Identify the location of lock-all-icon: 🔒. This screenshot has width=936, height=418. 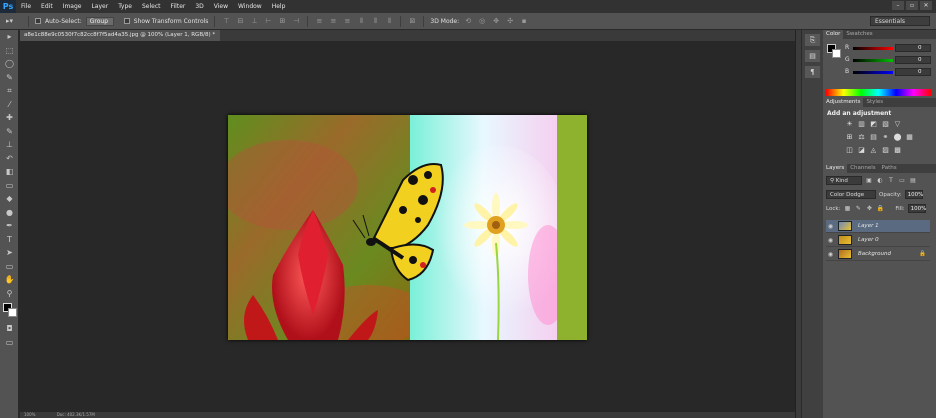
(880, 209).